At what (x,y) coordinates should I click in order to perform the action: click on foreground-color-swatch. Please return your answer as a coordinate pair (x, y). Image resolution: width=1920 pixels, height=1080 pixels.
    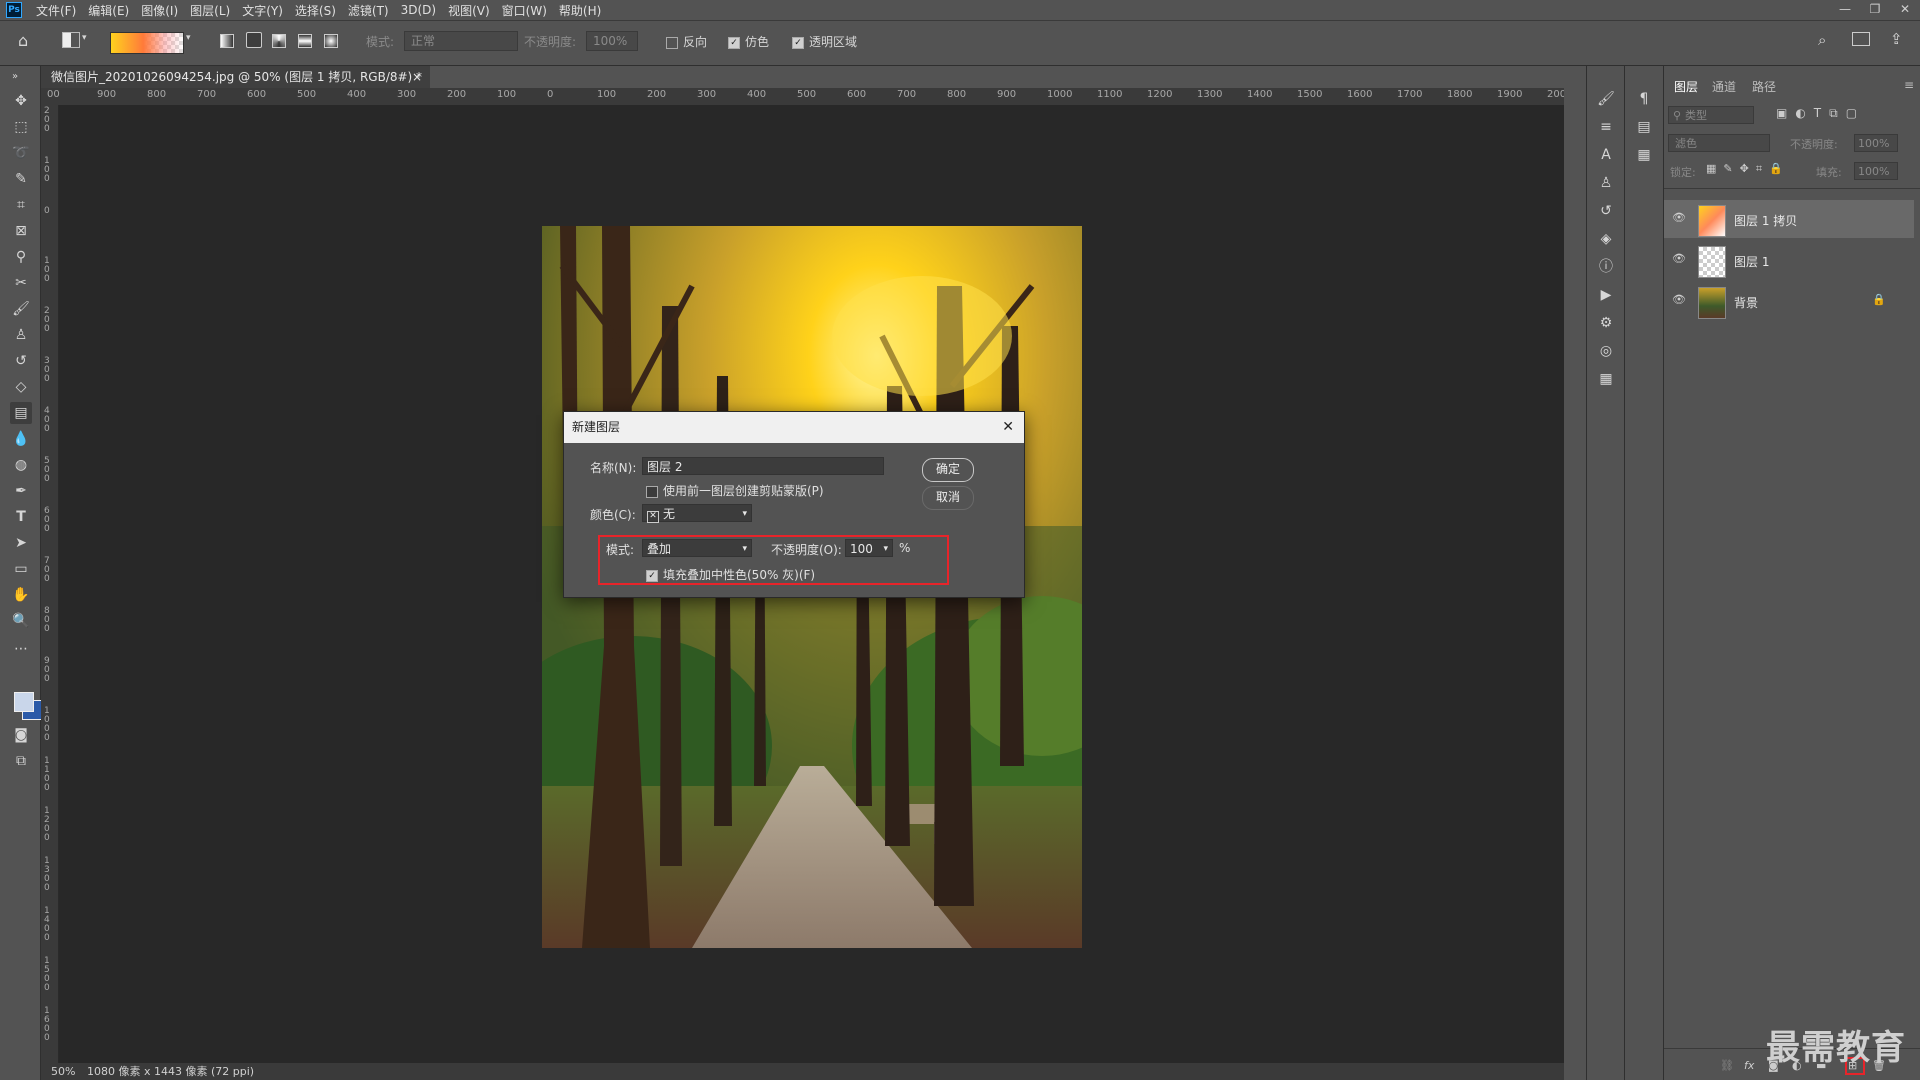
    Looking at the image, I should click on (24, 702).